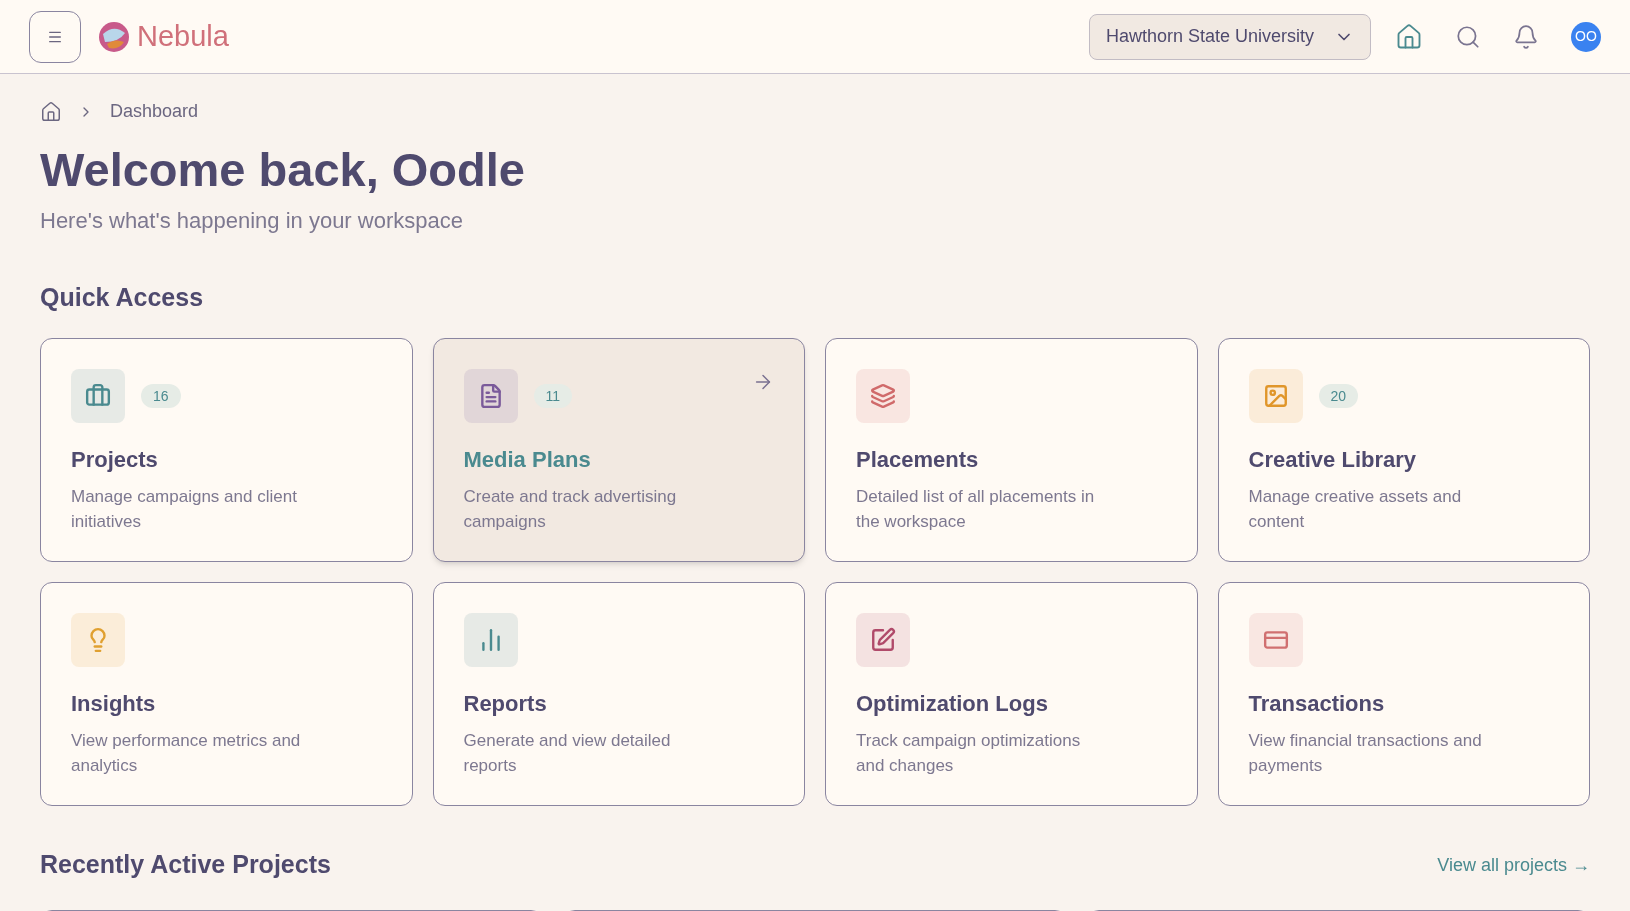 Image resolution: width=1630 pixels, height=911 pixels. I want to click on search-icon, so click(1468, 36).